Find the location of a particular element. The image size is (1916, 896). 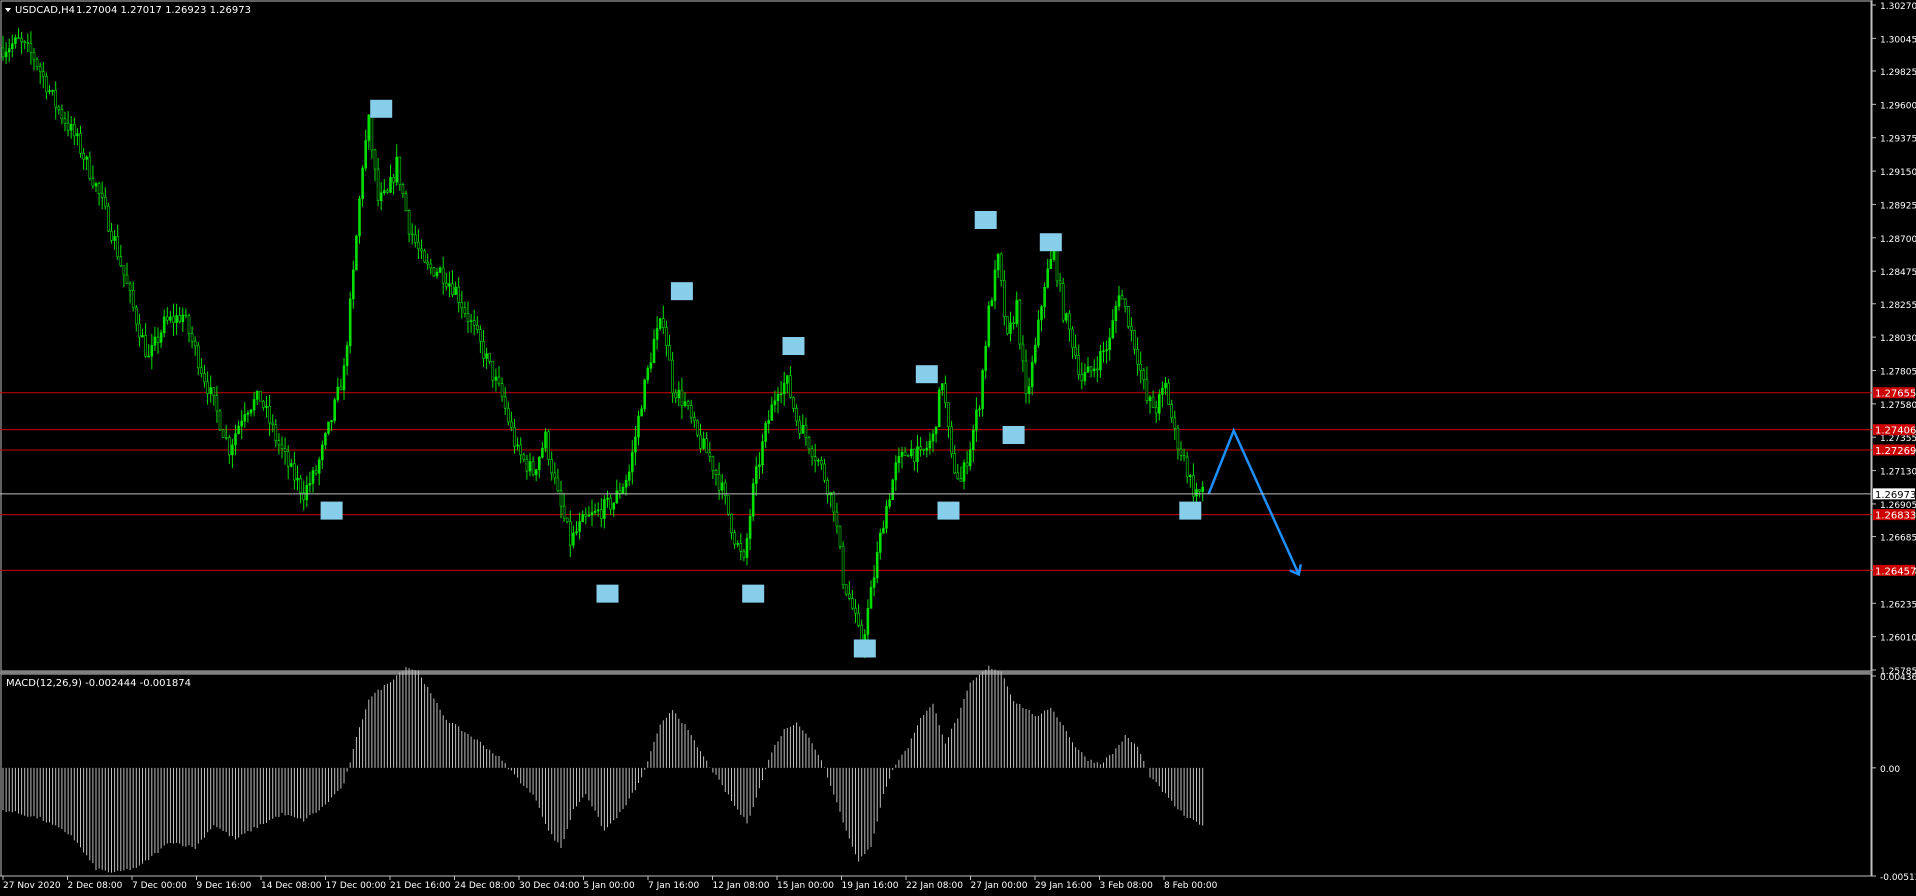

price-tick-label: 1.28255 is located at coordinates (1898, 306).